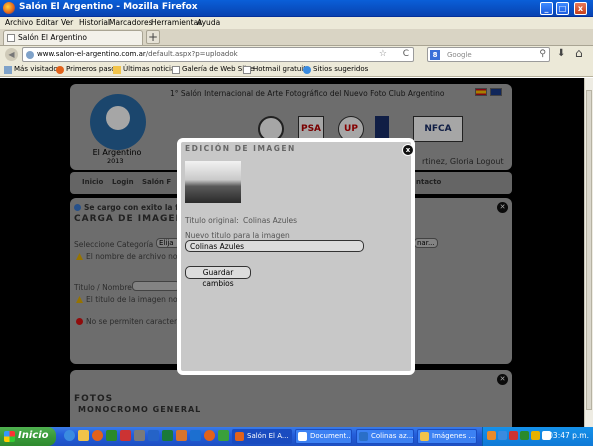 The image size is (593, 446). I want to click on reload-icon: C, so click(406, 54).